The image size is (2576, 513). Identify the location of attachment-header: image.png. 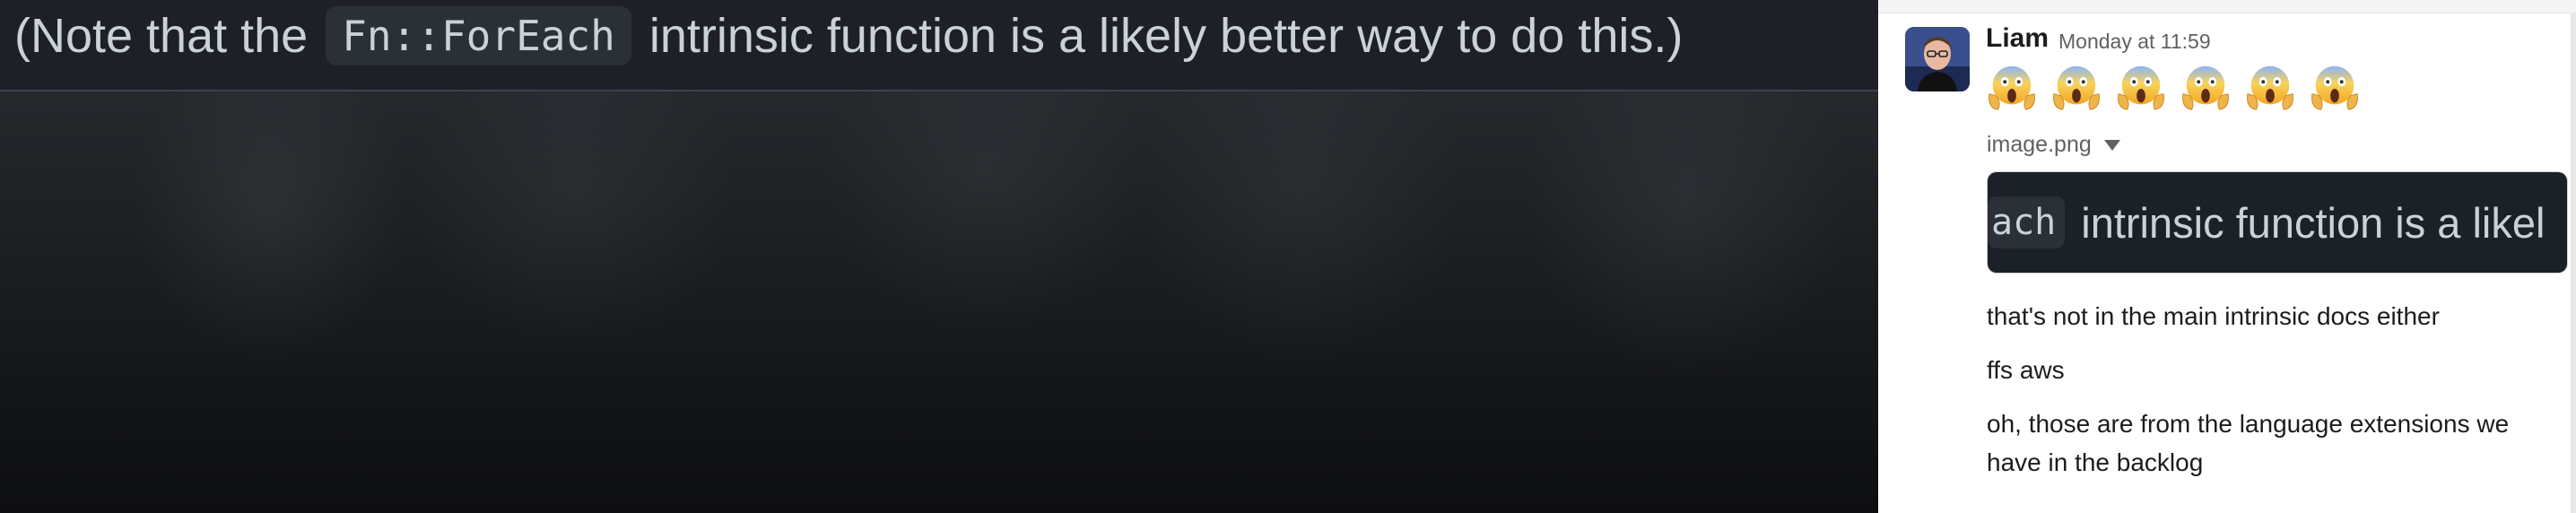
(2053, 145).